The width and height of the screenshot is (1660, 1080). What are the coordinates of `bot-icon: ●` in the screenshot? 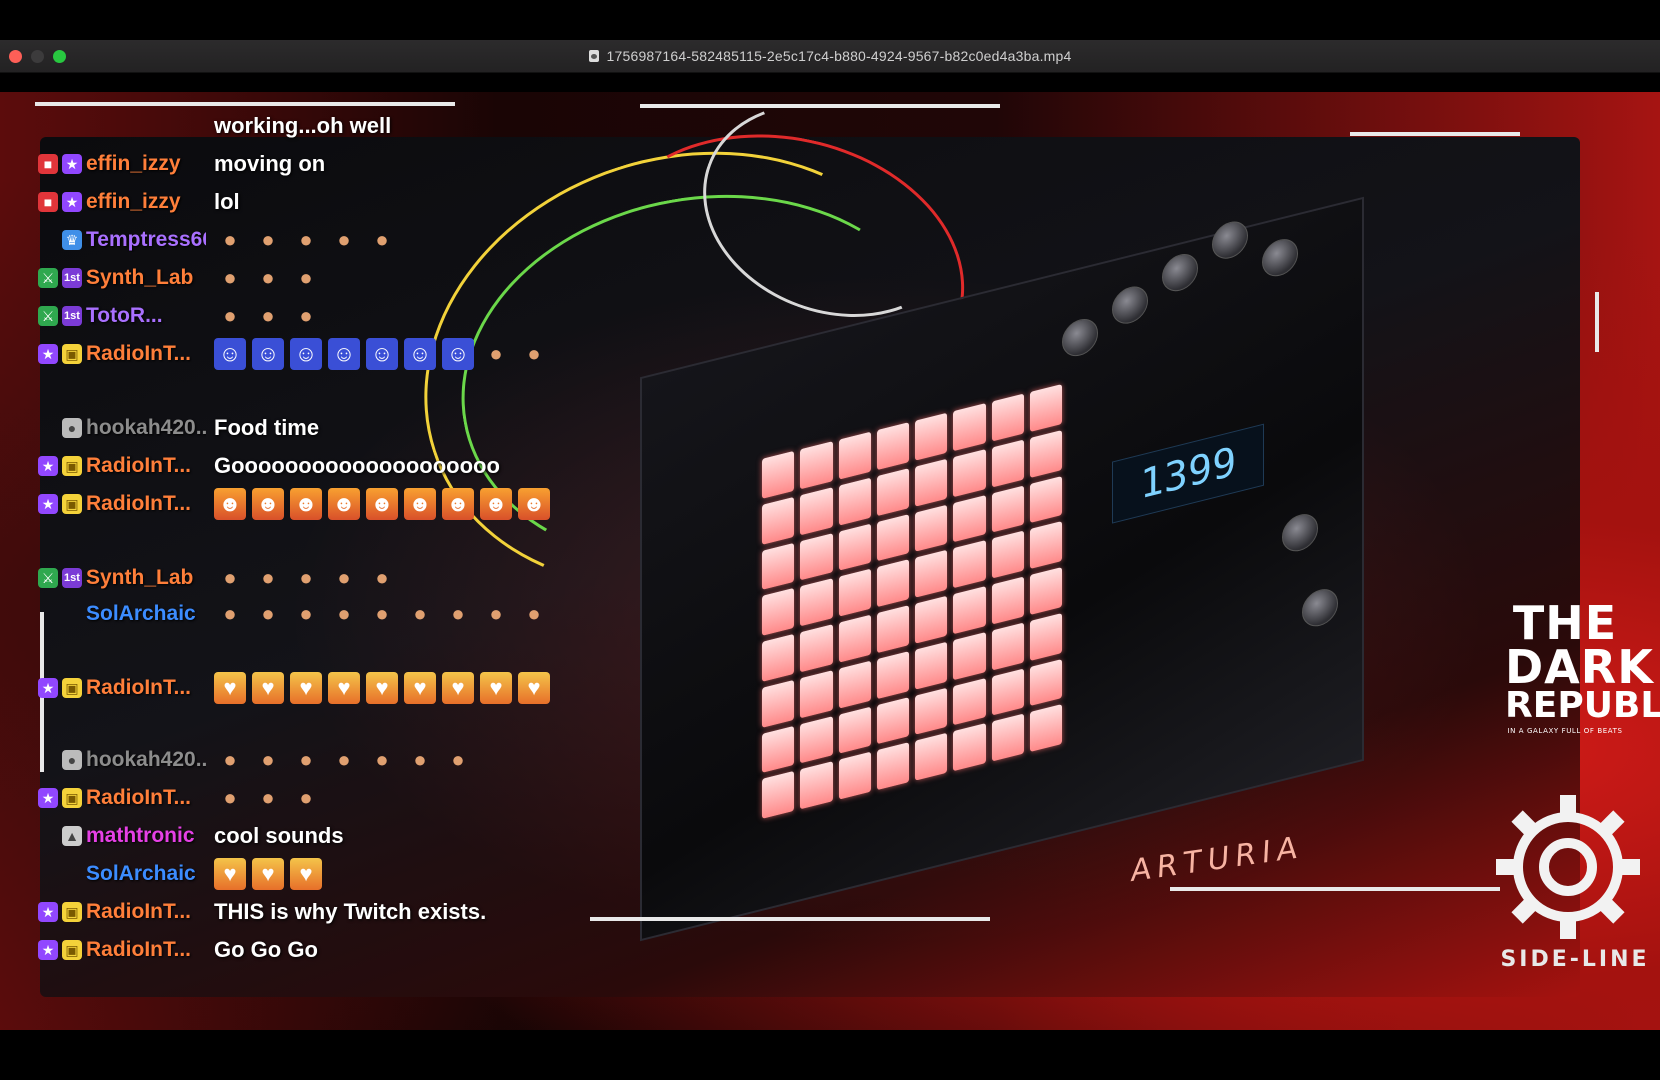 It's located at (72, 428).